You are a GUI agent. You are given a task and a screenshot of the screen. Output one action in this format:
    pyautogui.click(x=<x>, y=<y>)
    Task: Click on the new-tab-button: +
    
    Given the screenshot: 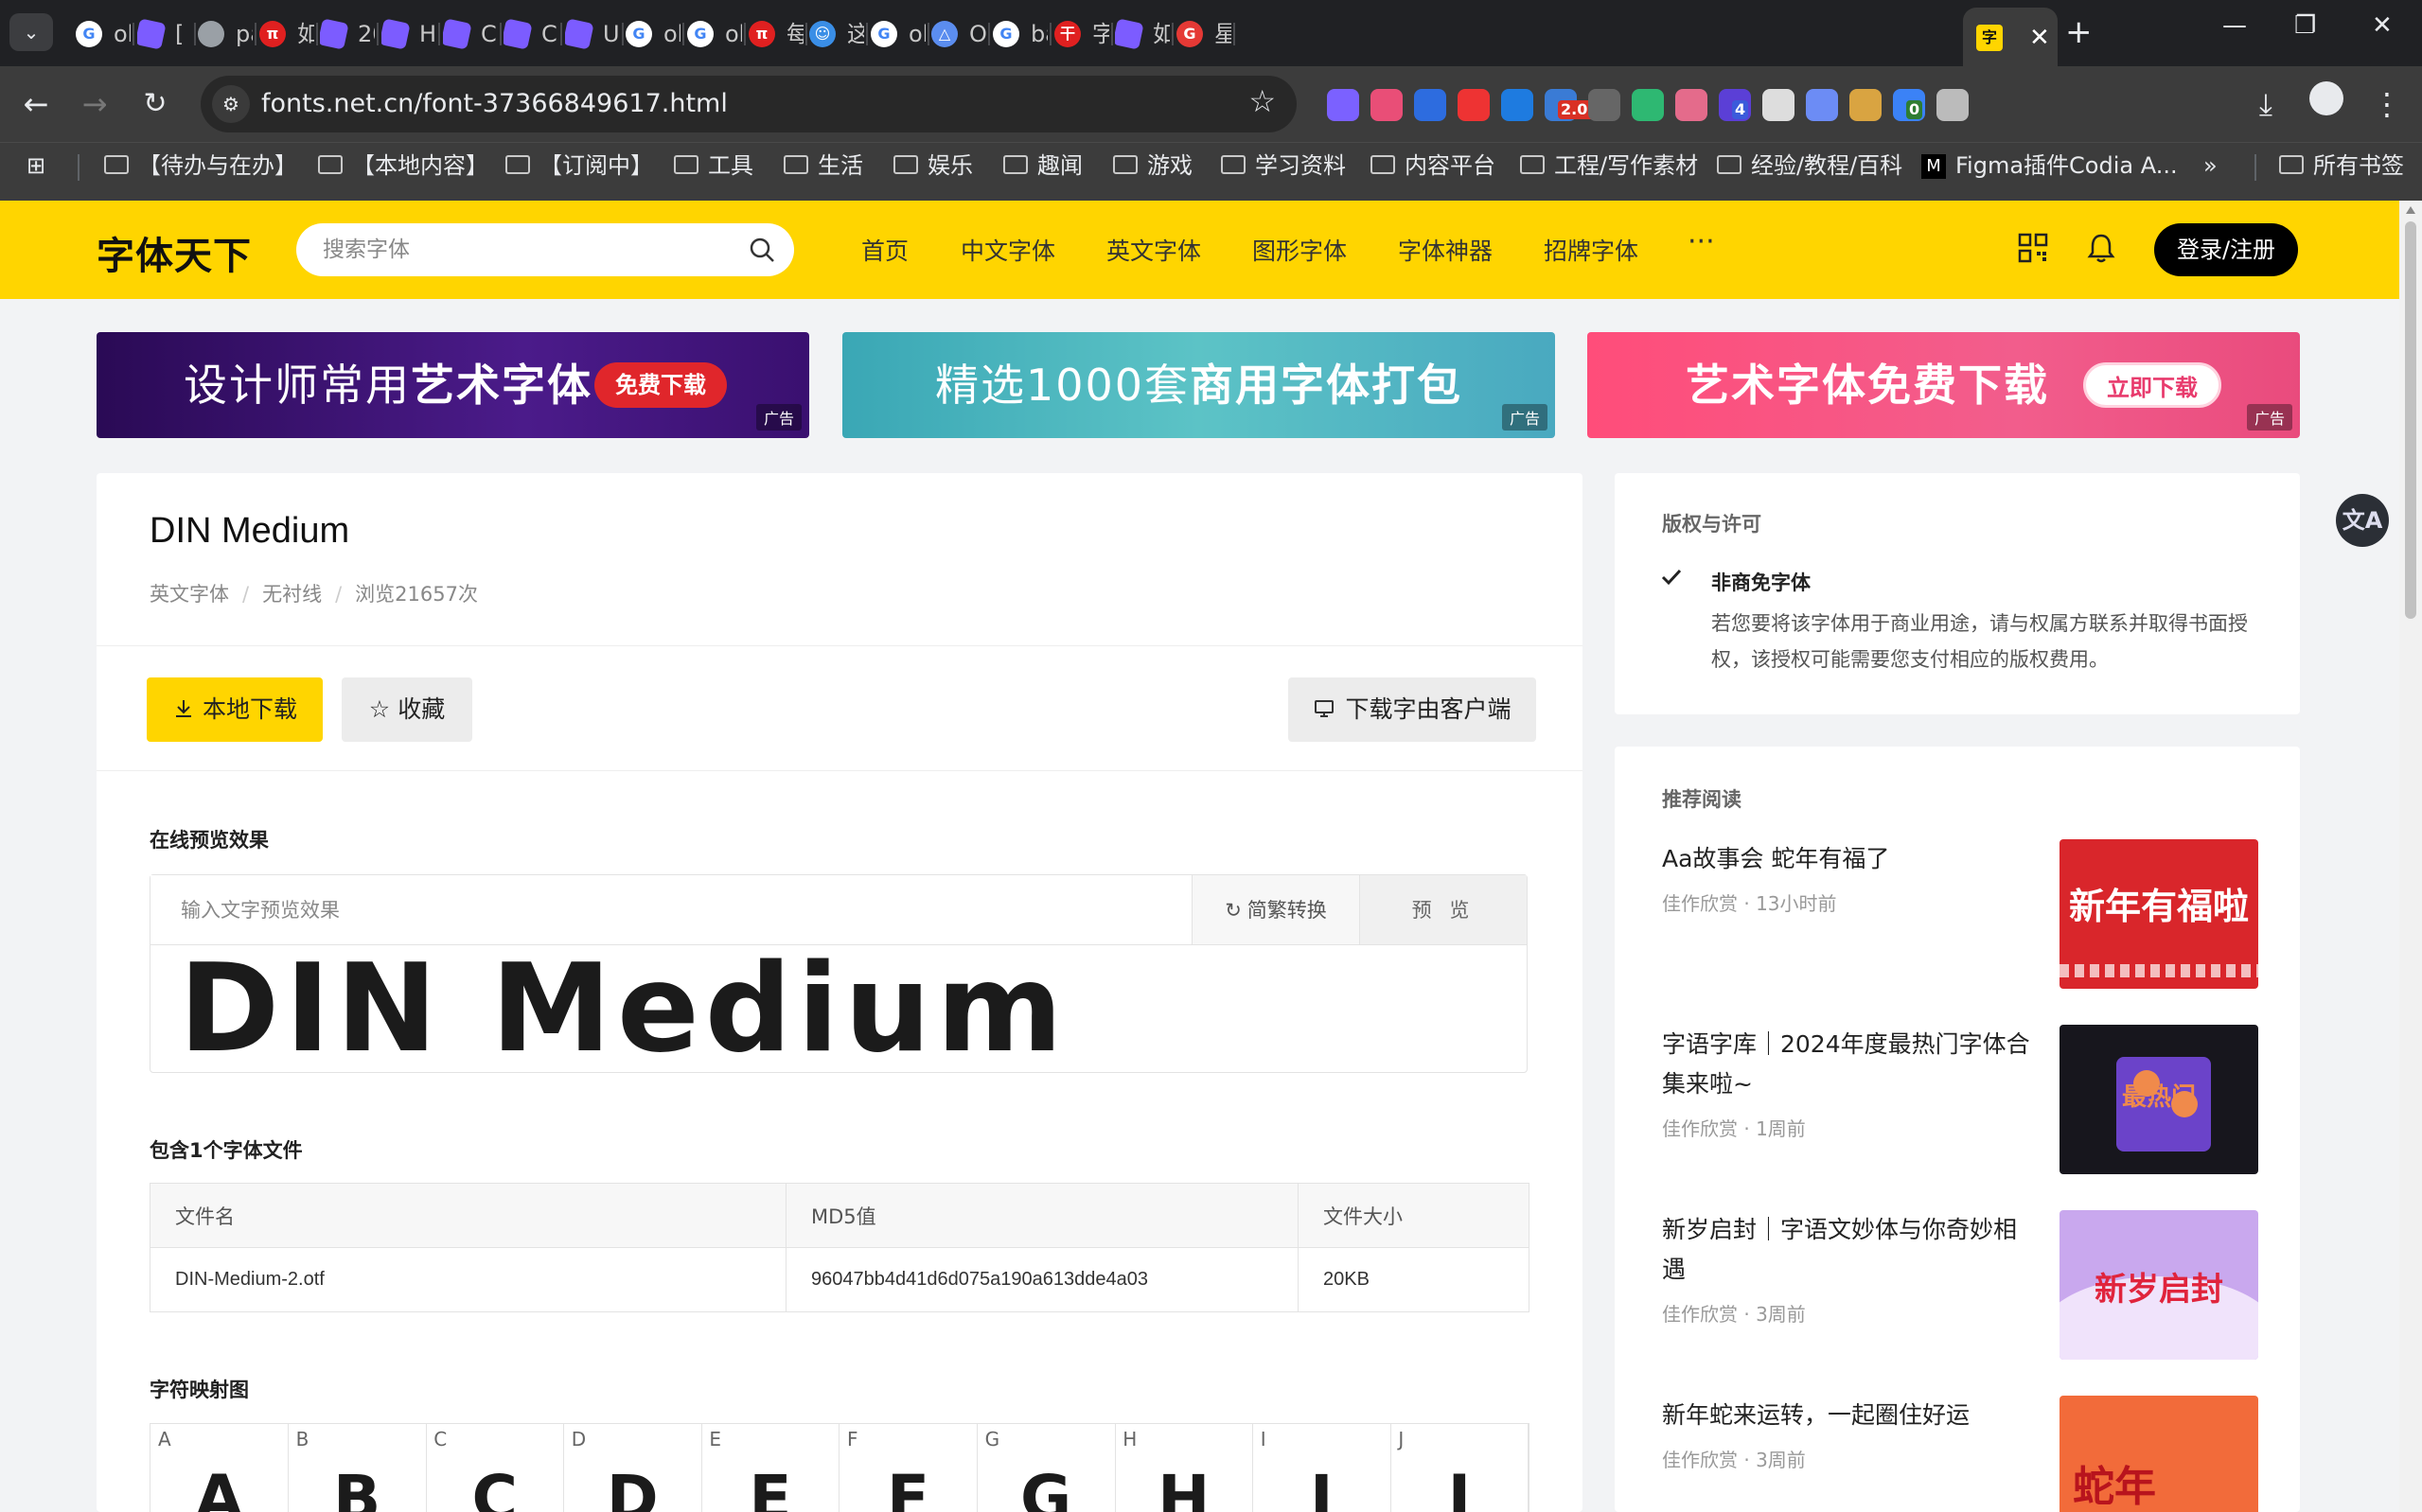 What is the action you would take?
    pyautogui.click(x=2079, y=32)
    